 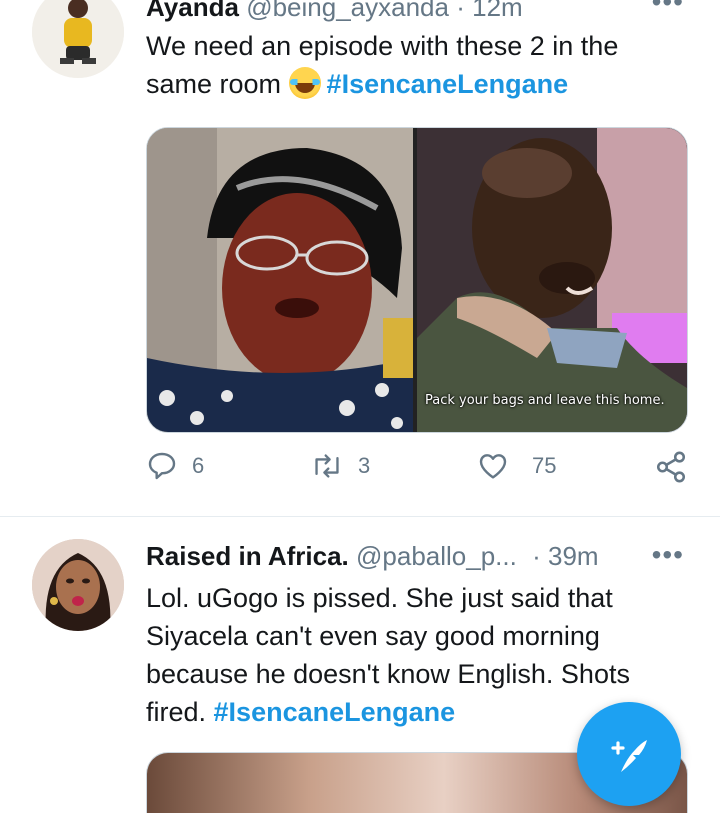 I want to click on video-subtitle: Pack your bags and leave this home., so click(x=545, y=400).